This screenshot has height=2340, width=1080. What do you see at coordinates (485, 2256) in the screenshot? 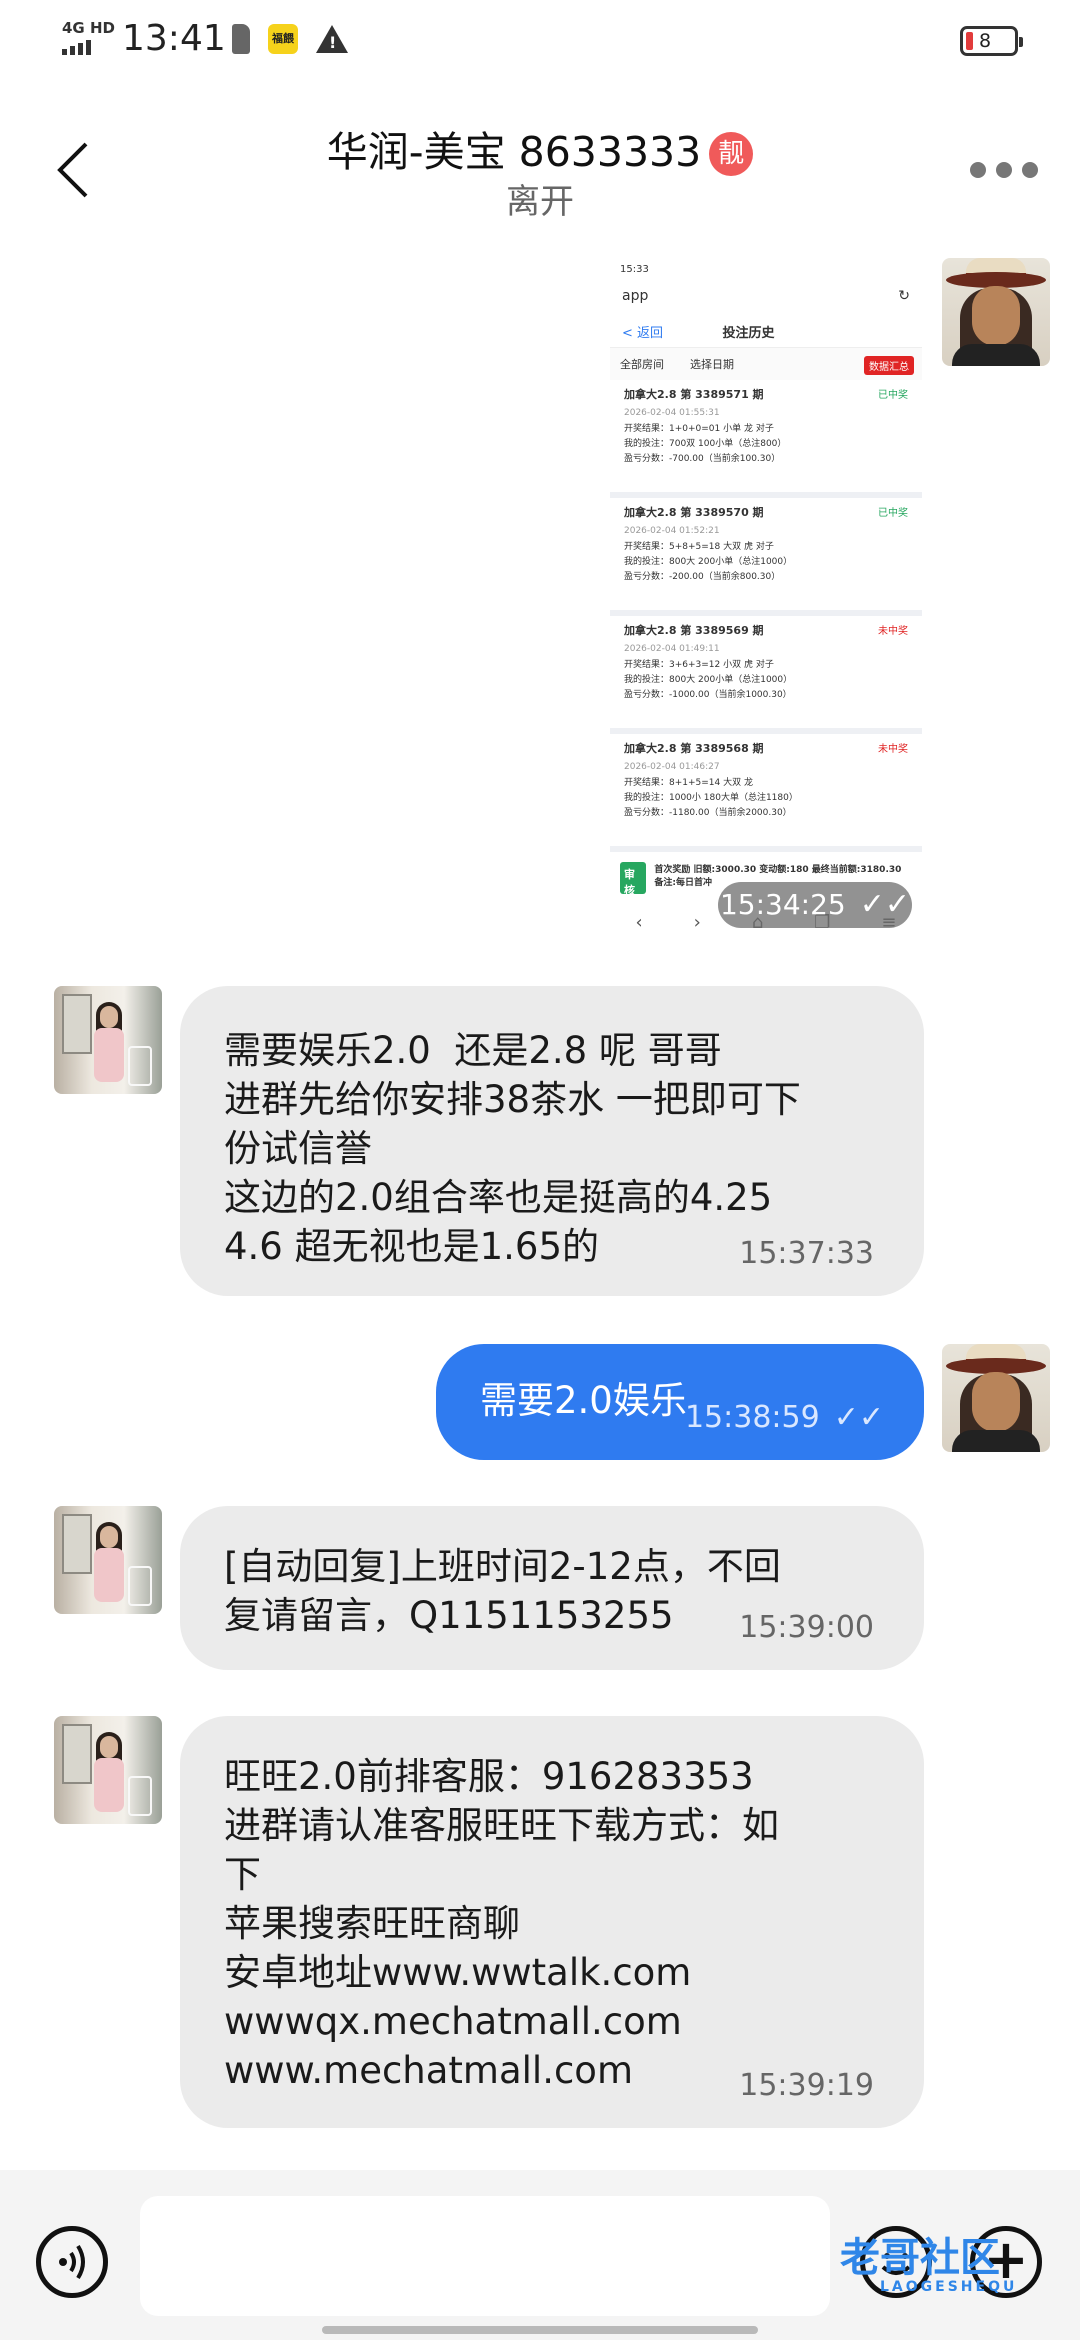
I see `message-input` at bounding box center [485, 2256].